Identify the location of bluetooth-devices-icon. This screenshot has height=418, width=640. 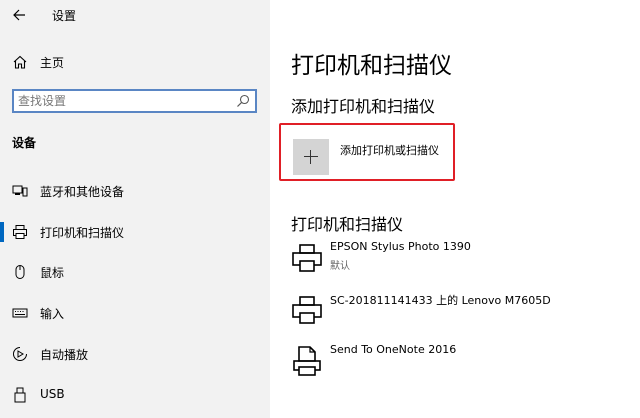
(20, 191).